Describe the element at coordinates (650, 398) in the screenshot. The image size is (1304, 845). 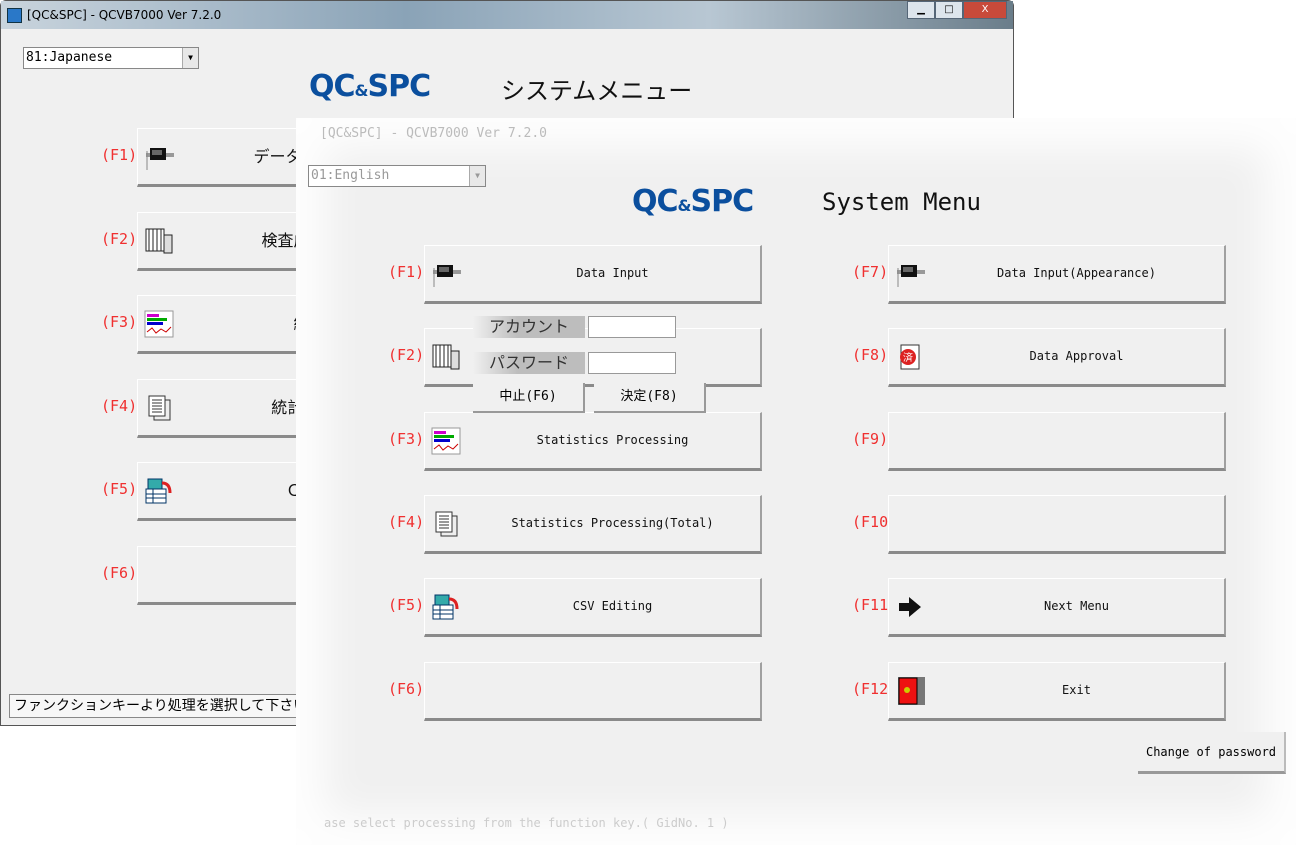
I see `ok-button: 決定(F8)` at that location.